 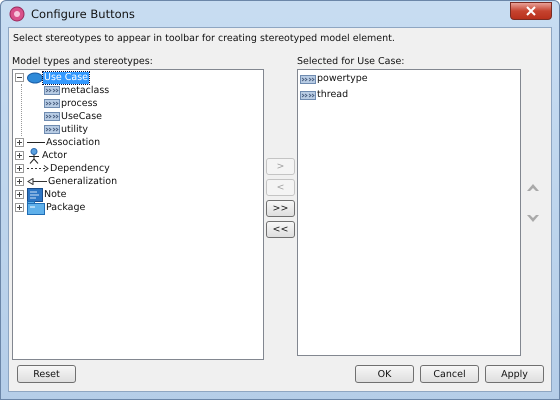 I want to click on dialog-button: OK, so click(x=384, y=374).